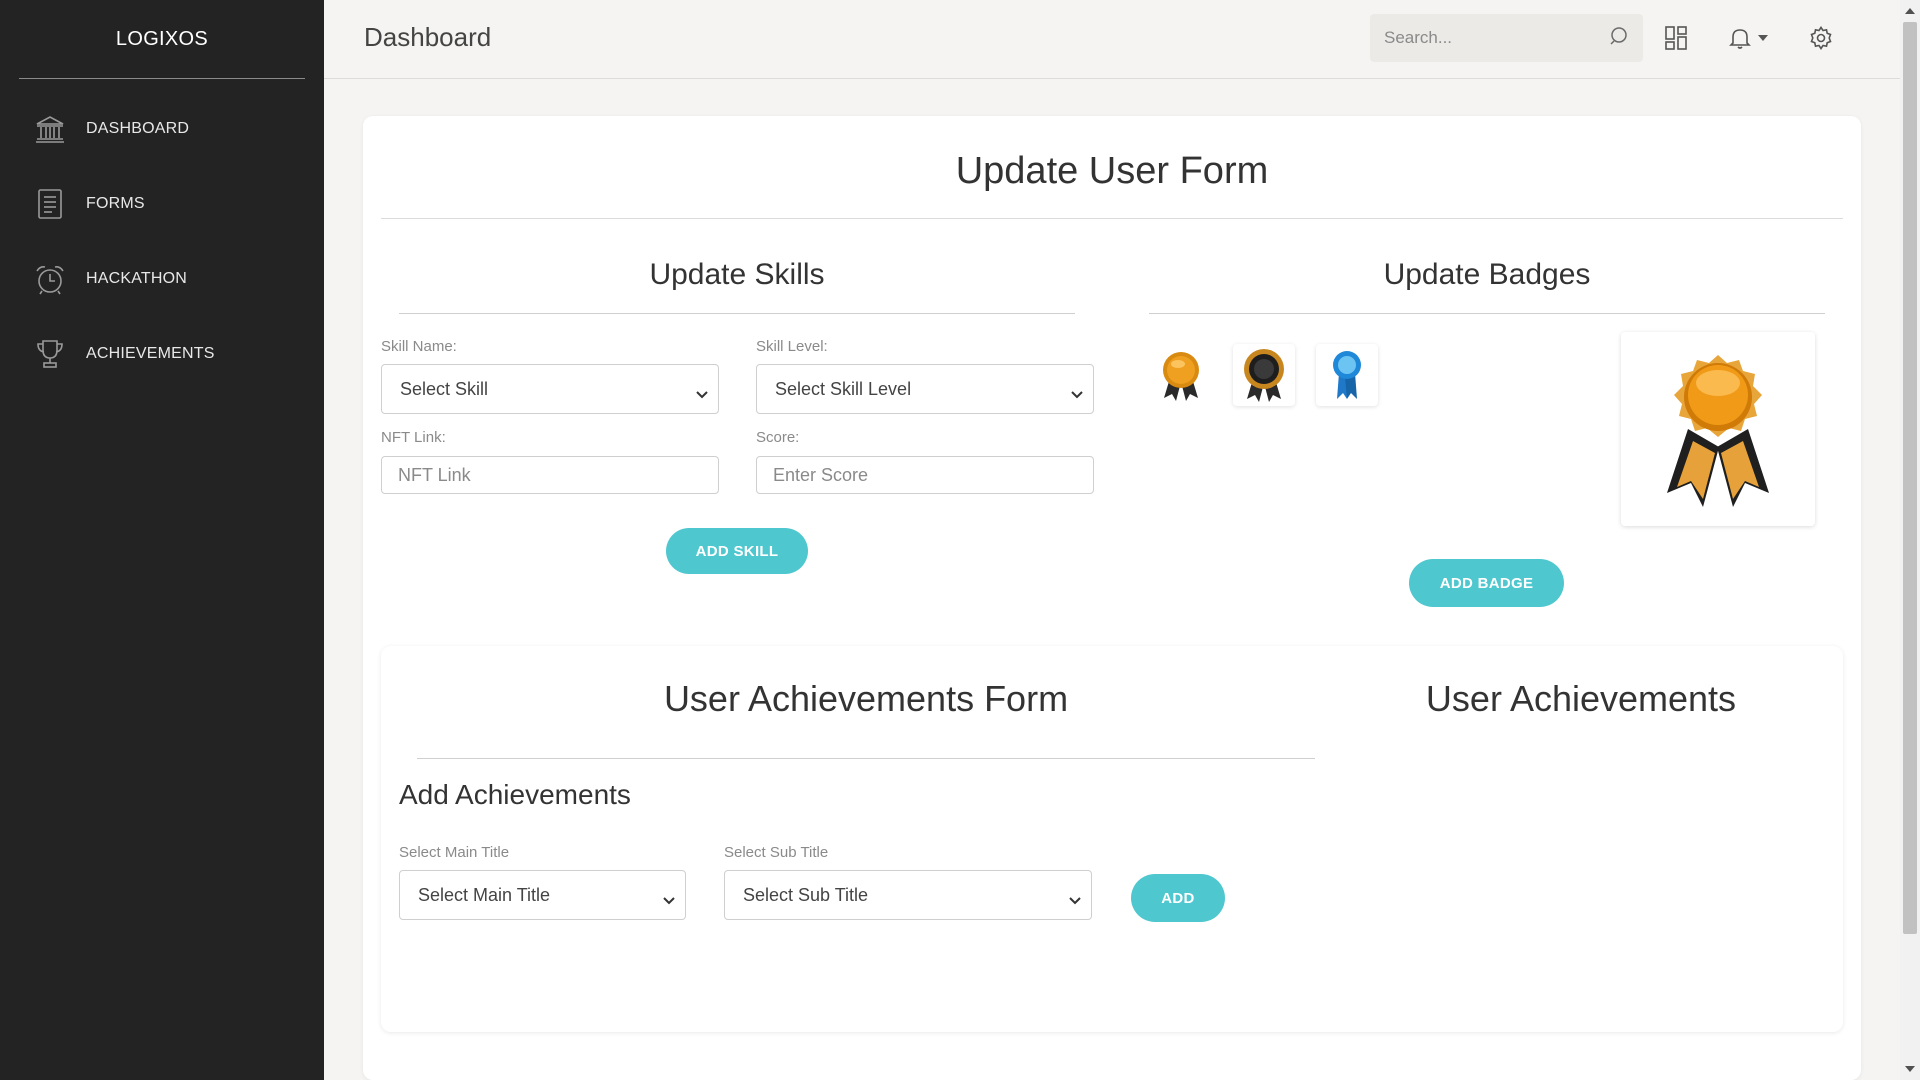 This screenshot has height=1080, width=1920. I want to click on page-title: Dashboard, so click(428, 37).